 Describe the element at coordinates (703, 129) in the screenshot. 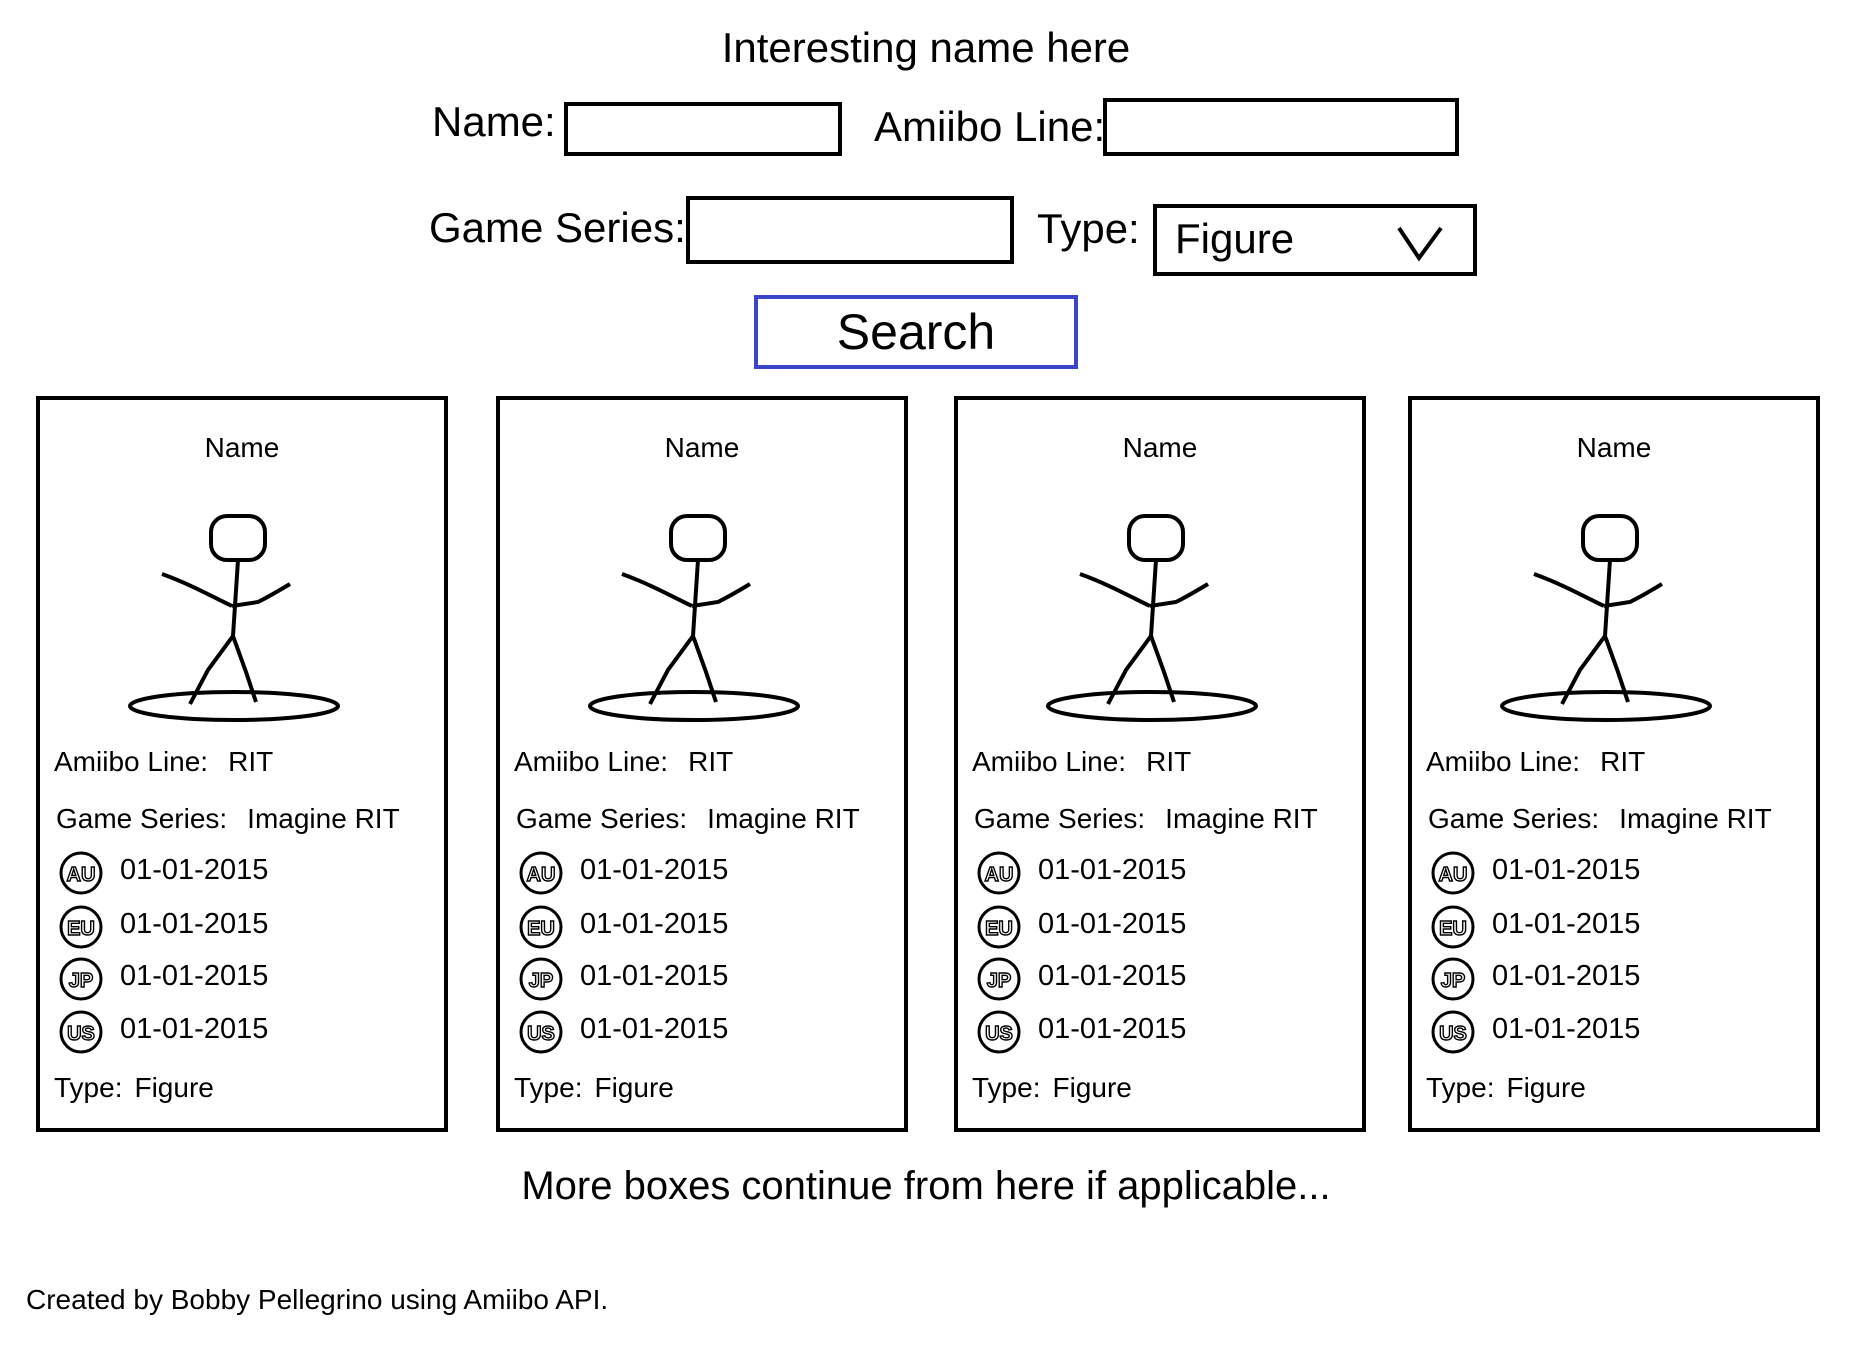

I see `name-input` at that location.